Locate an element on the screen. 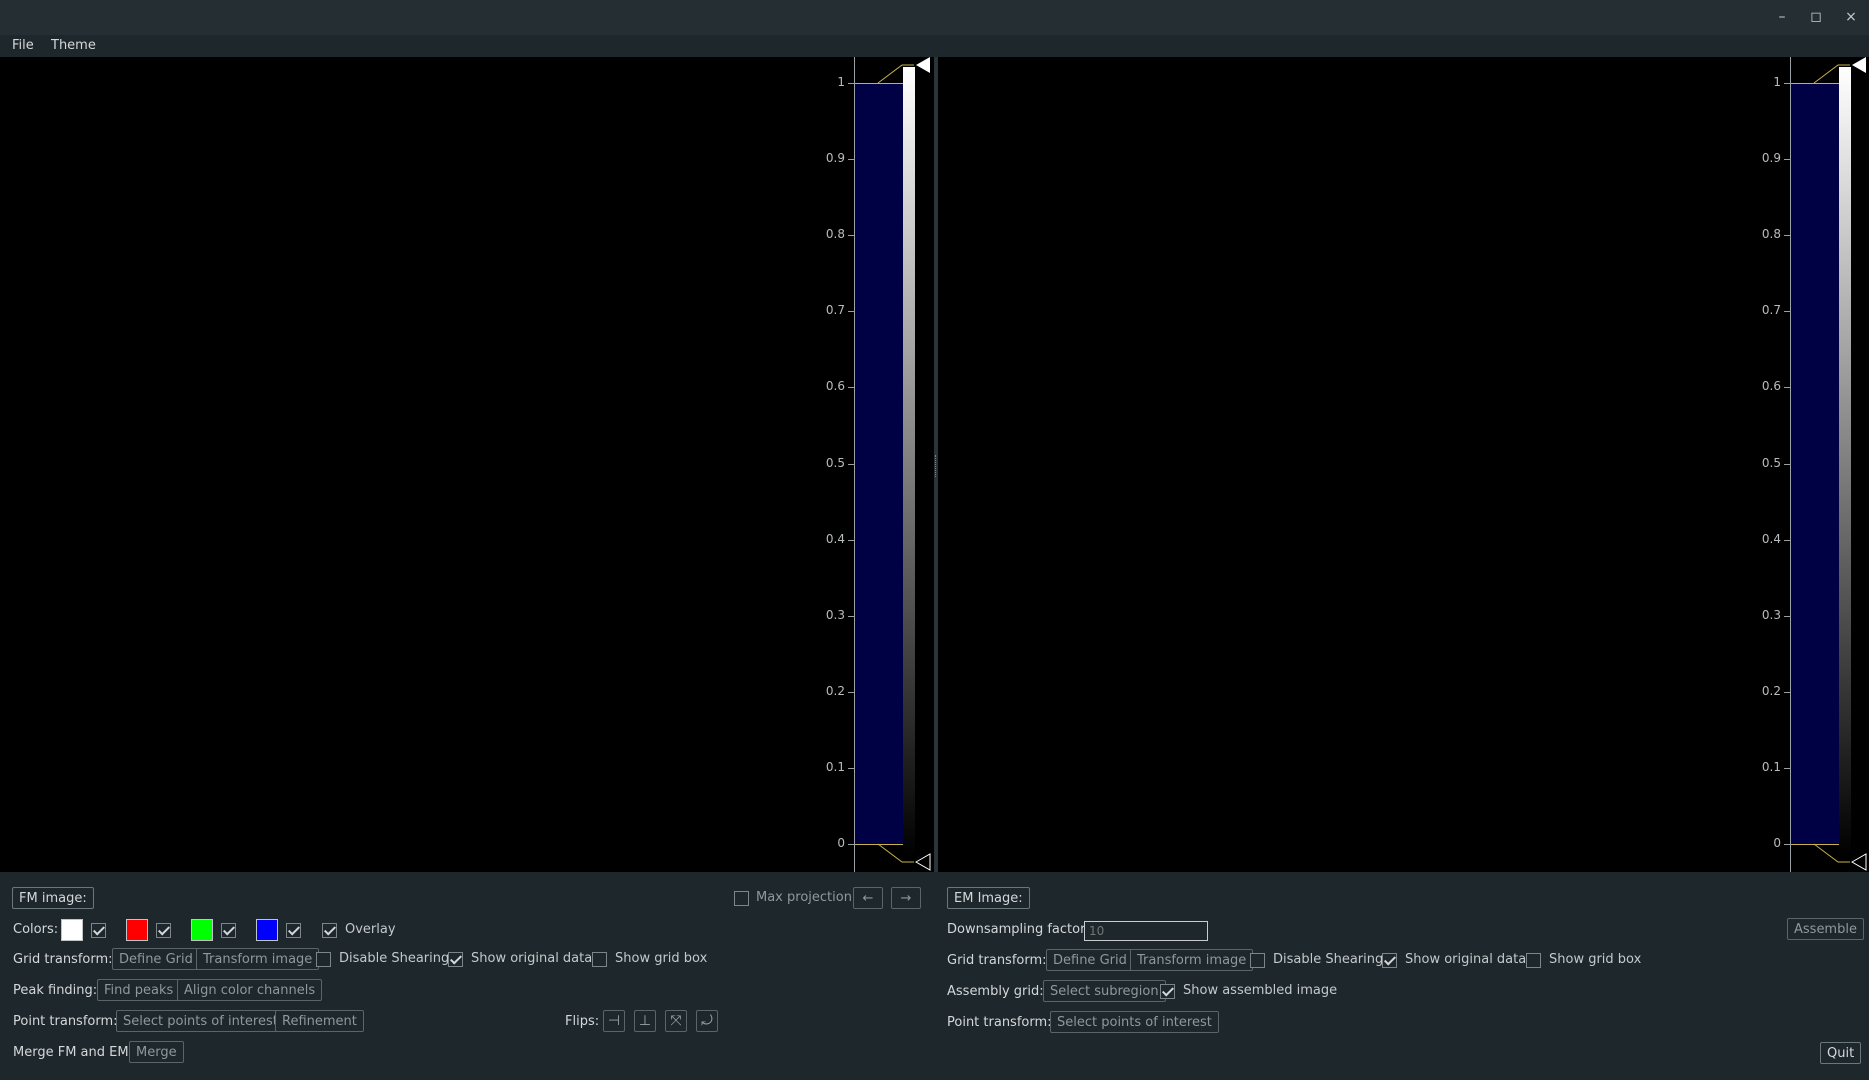  overlay-label: Overlay is located at coordinates (370, 929).